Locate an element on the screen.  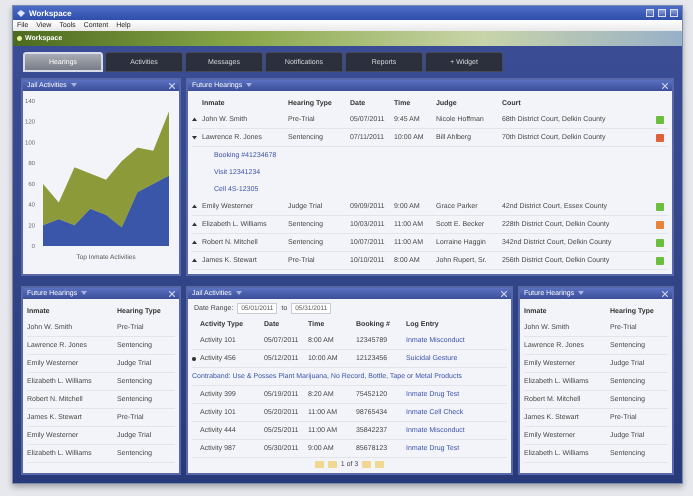
minimize-button is located at coordinates (650, 13).